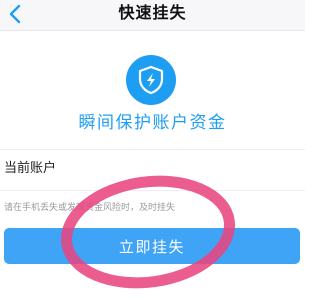 The image size is (320, 300). Describe the element at coordinates (152, 145) in the screenshot. I see `section-divider` at that location.